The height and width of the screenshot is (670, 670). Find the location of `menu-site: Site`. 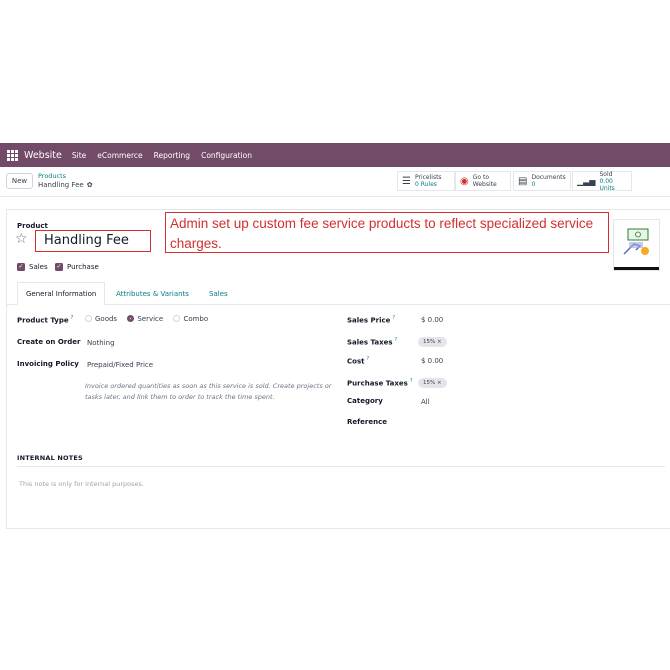

menu-site: Site is located at coordinates (79, 155).